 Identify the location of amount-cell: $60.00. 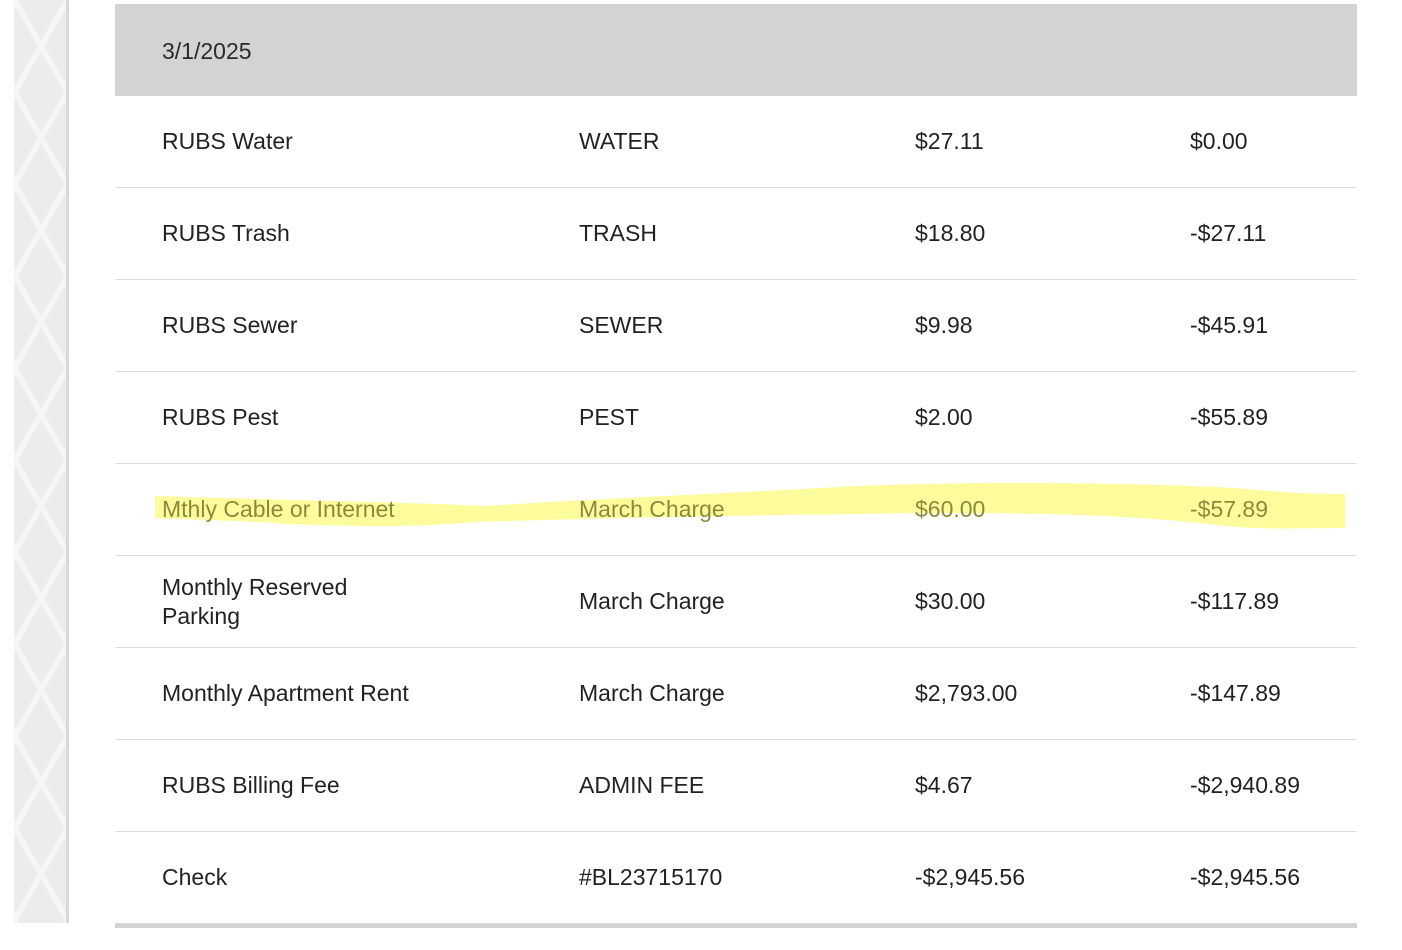
(950, 509).